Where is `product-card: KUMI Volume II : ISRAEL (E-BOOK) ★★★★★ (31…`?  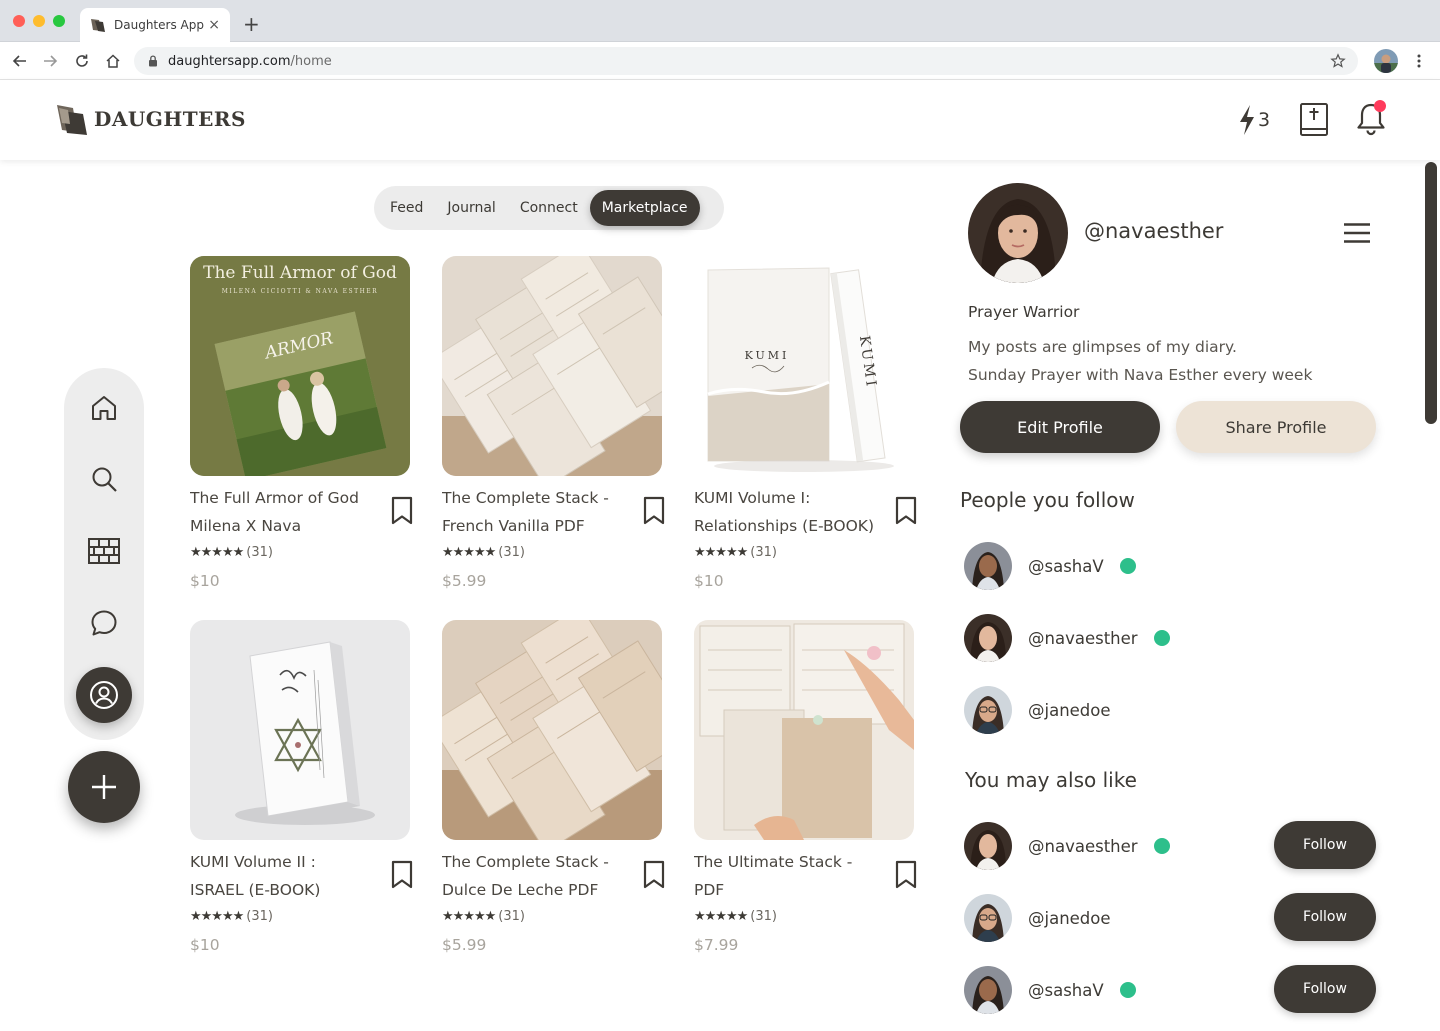
product-card: KUMI Volume II : ISRAEL (E-BOOK) ★★★★★ (31… is located at coordinates (305, 790).